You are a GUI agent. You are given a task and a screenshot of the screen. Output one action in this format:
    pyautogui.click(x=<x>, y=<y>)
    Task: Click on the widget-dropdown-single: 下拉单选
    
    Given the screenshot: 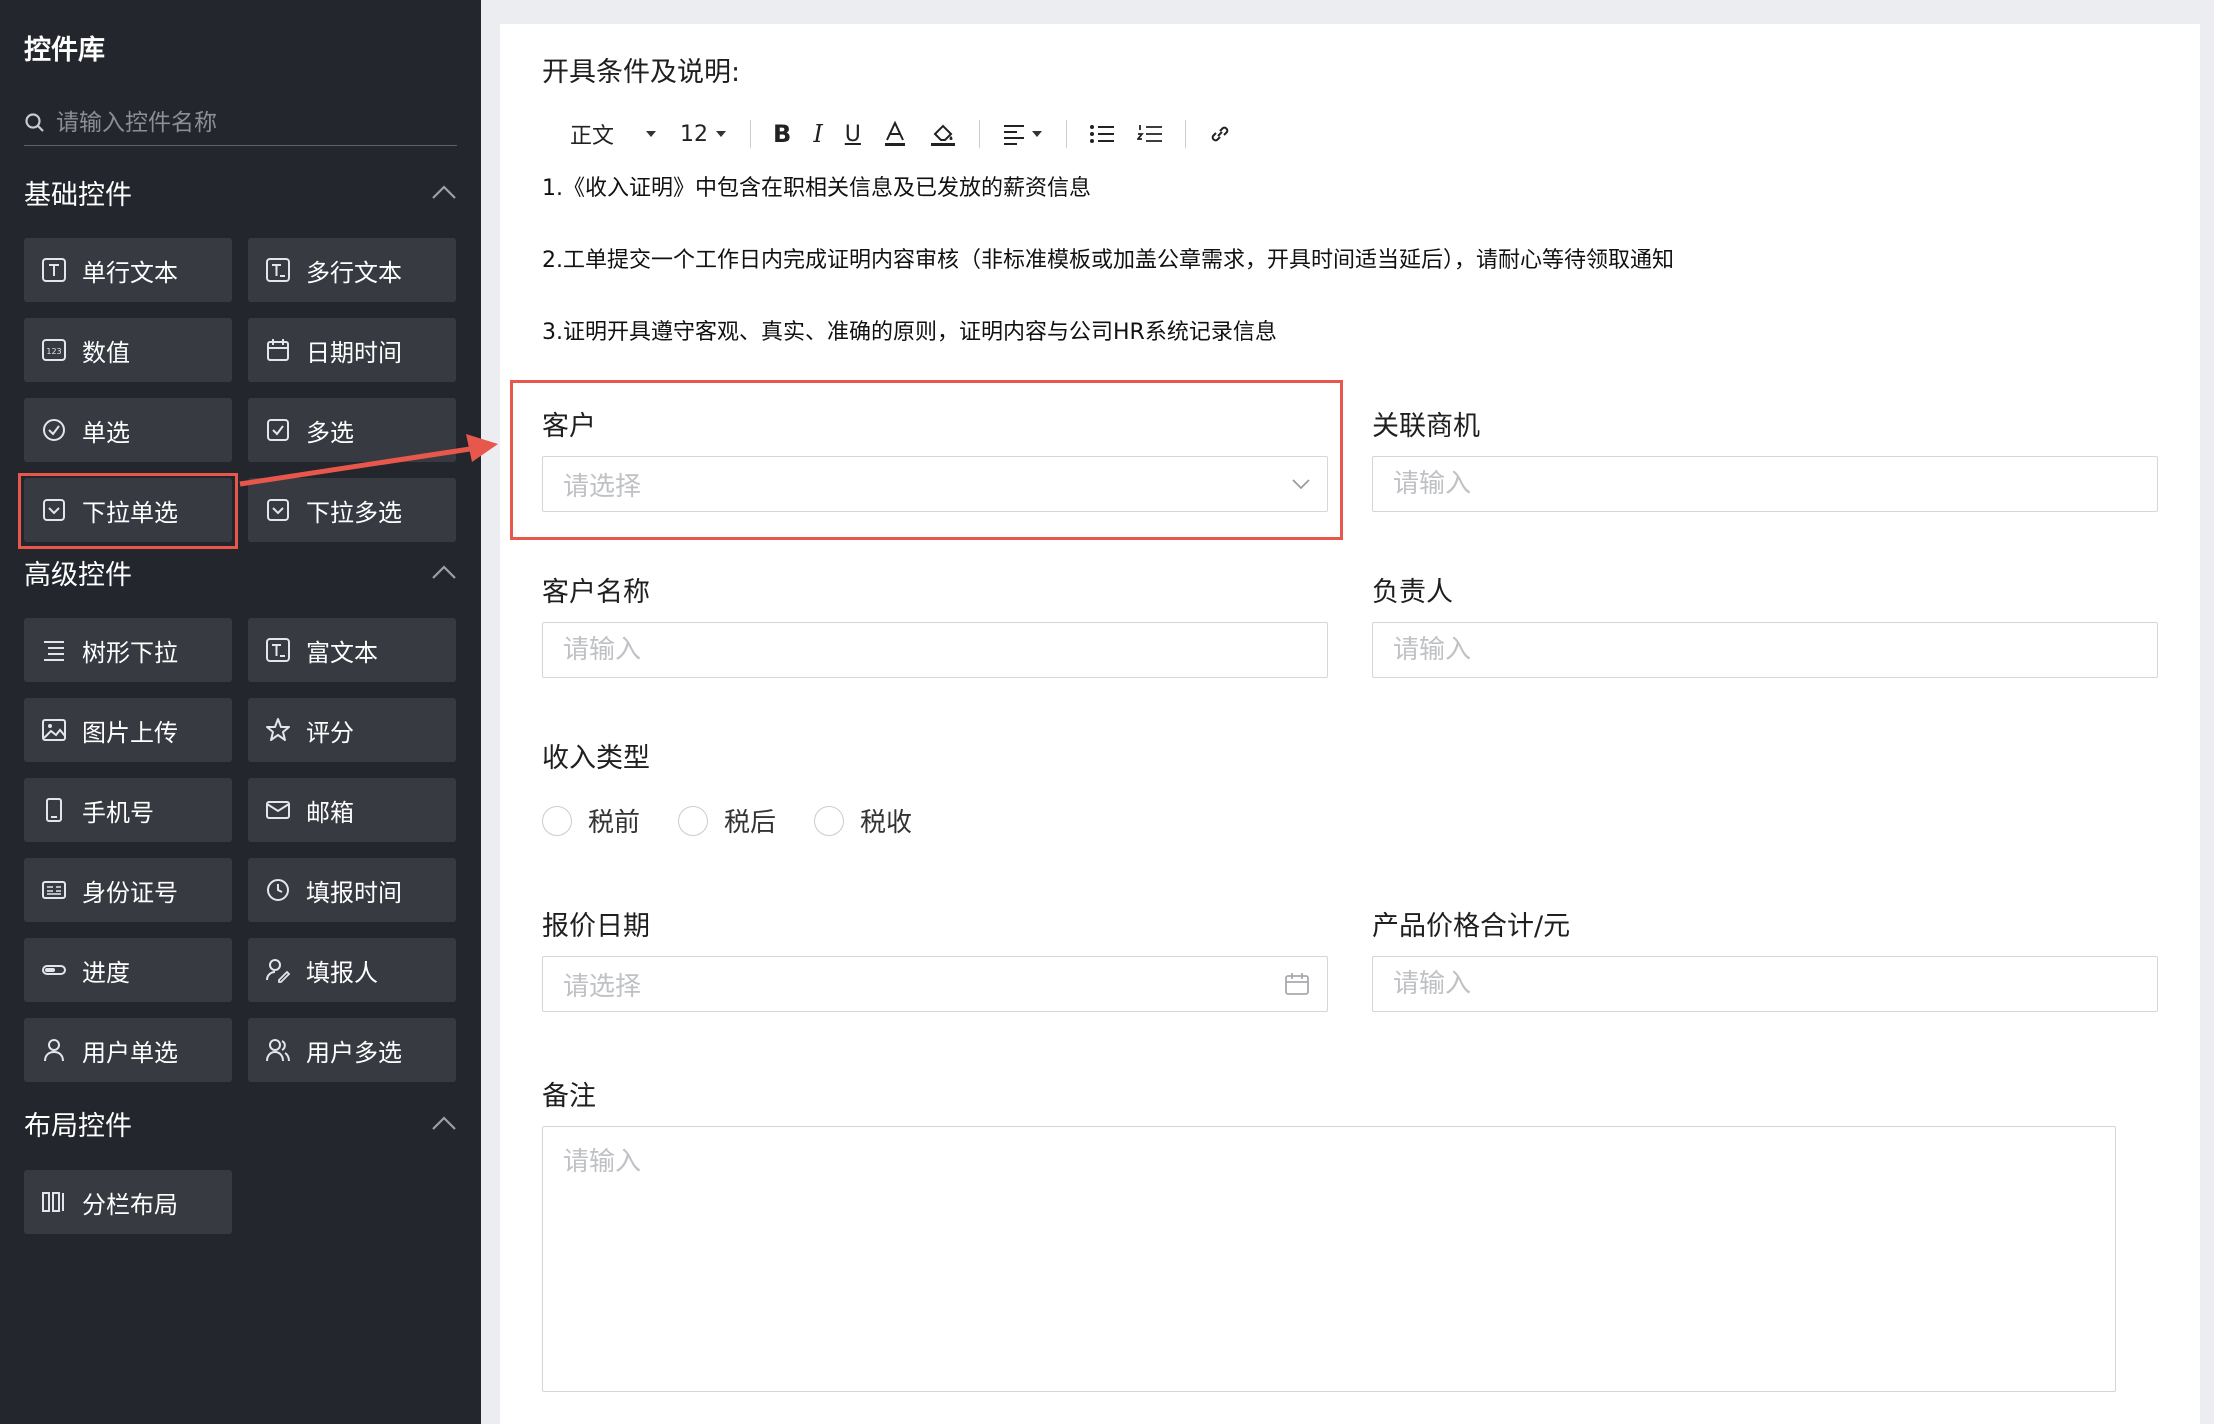 What is the action you would take?
    pyautogui.click(x=128, y=510)
    